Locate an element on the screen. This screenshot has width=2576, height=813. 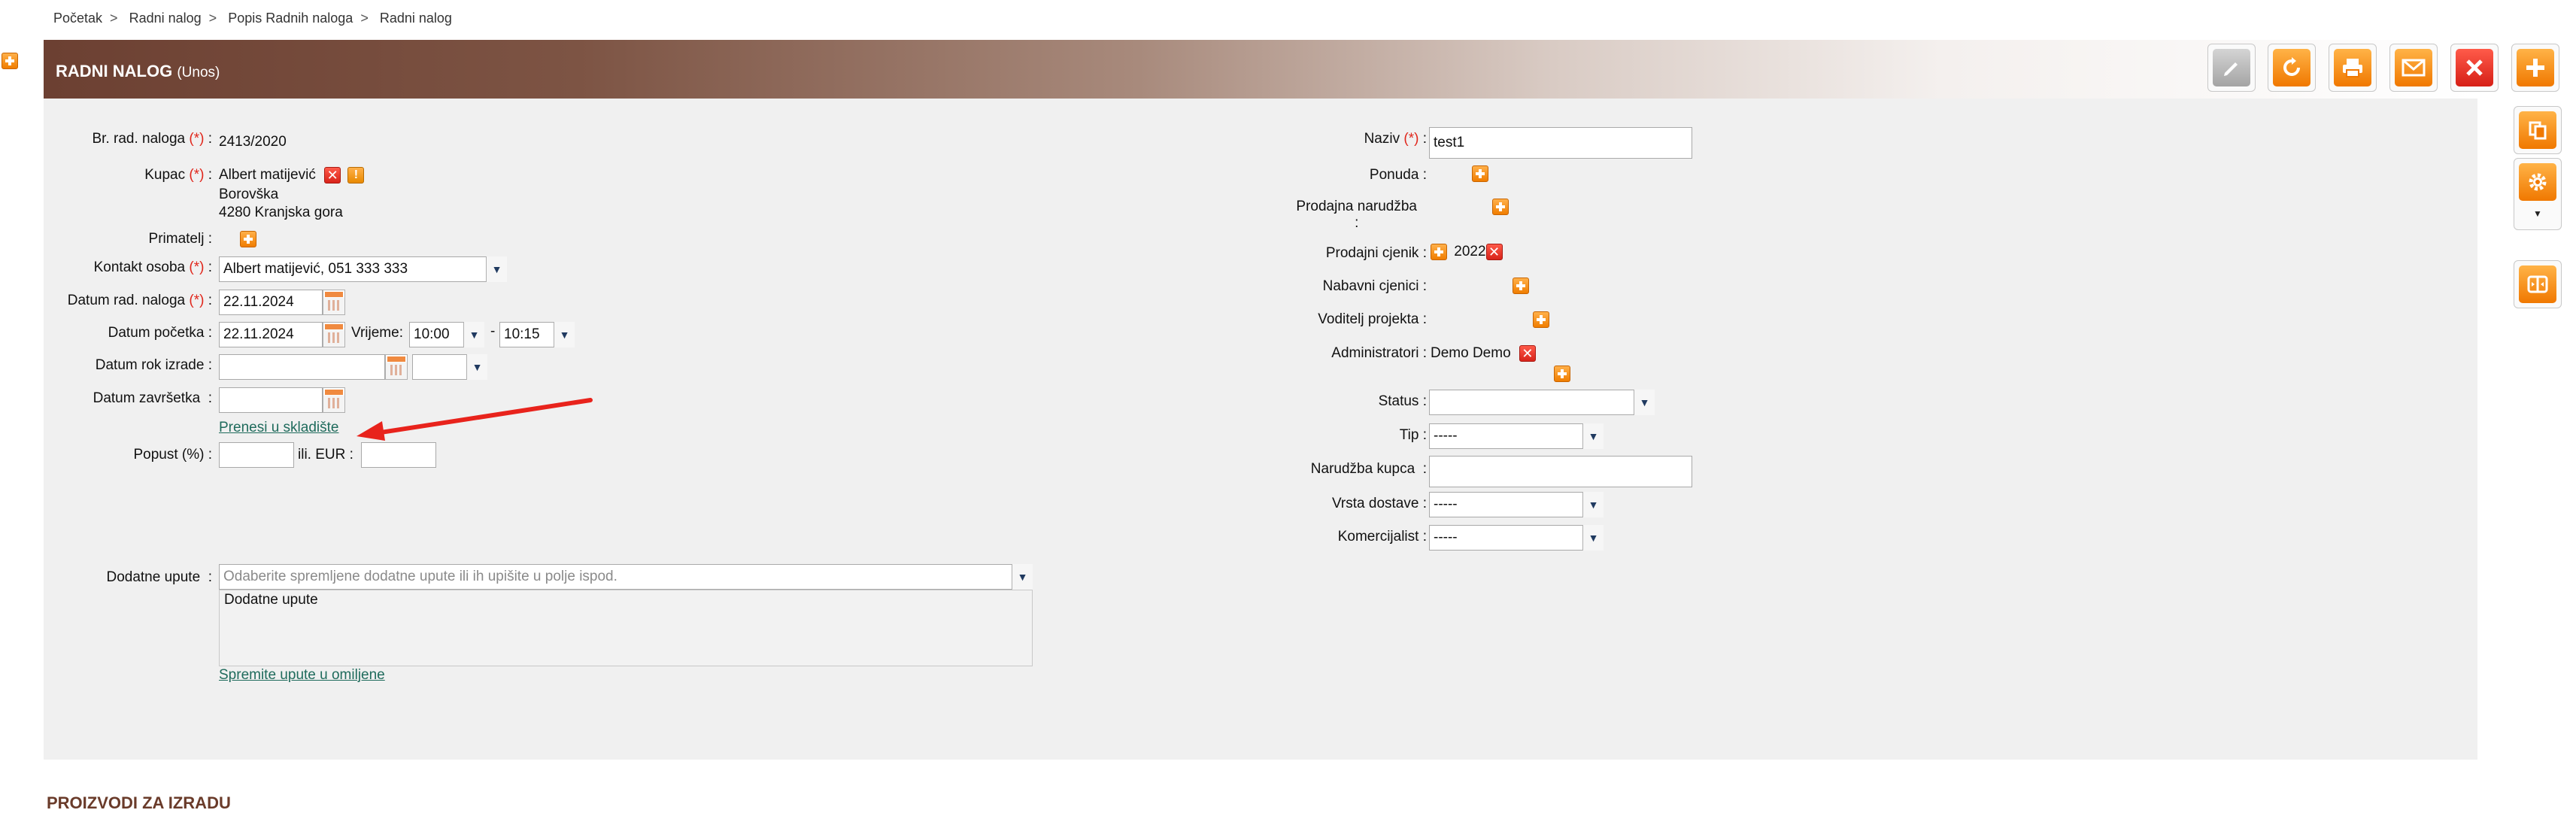
edit-button is located at coordinates (2231, 68).